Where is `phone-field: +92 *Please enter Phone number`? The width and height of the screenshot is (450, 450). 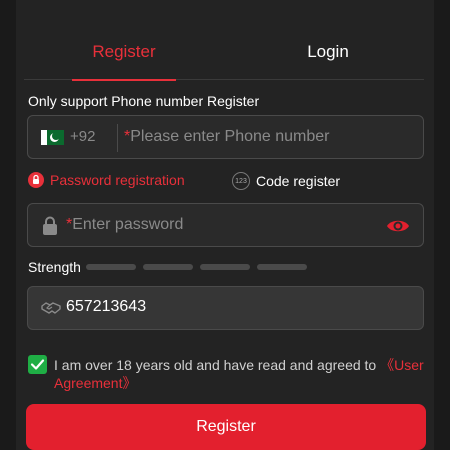 phone-field: +92 *Please enter Phone number is located at coordinates (225, 137).